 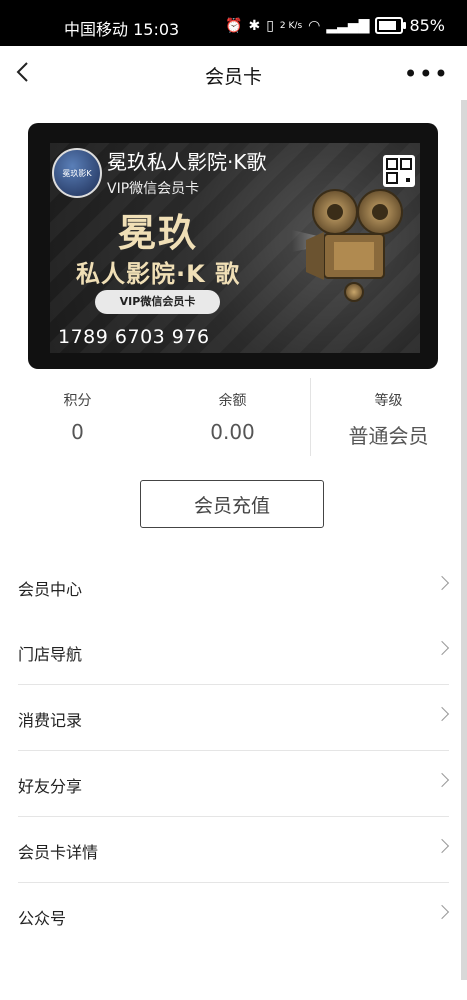 I want to click on alarm-icon: ⏰, so click(x=234, y=25).